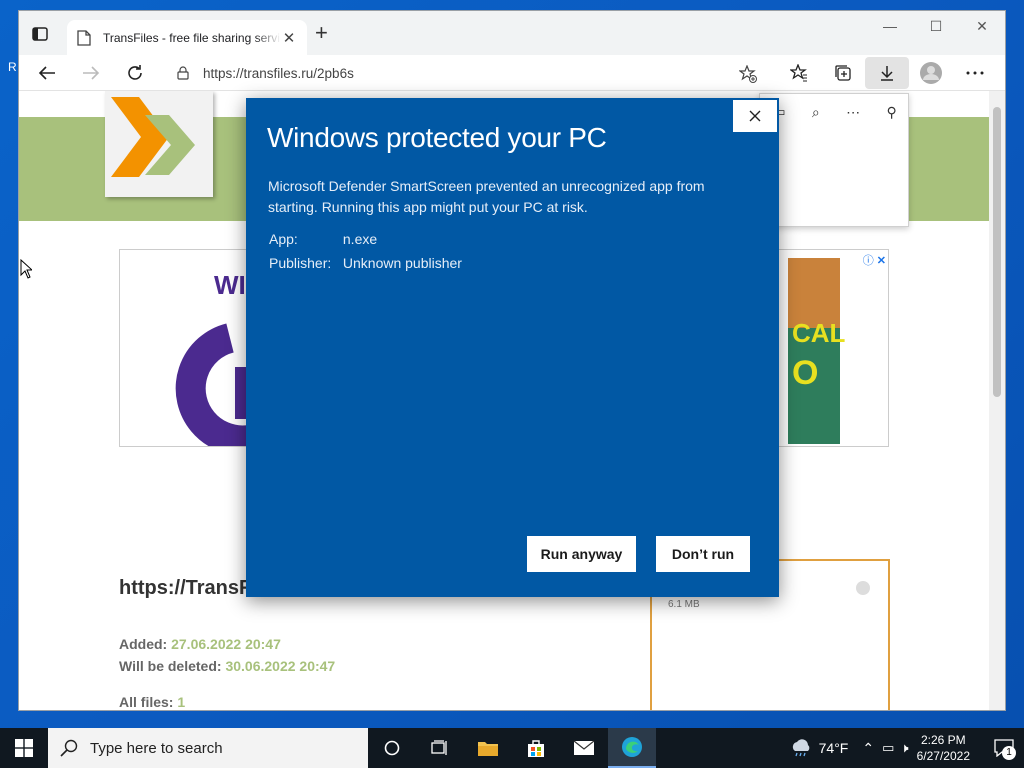  I want to click on files-row: All files: 1, so click(152, 702).